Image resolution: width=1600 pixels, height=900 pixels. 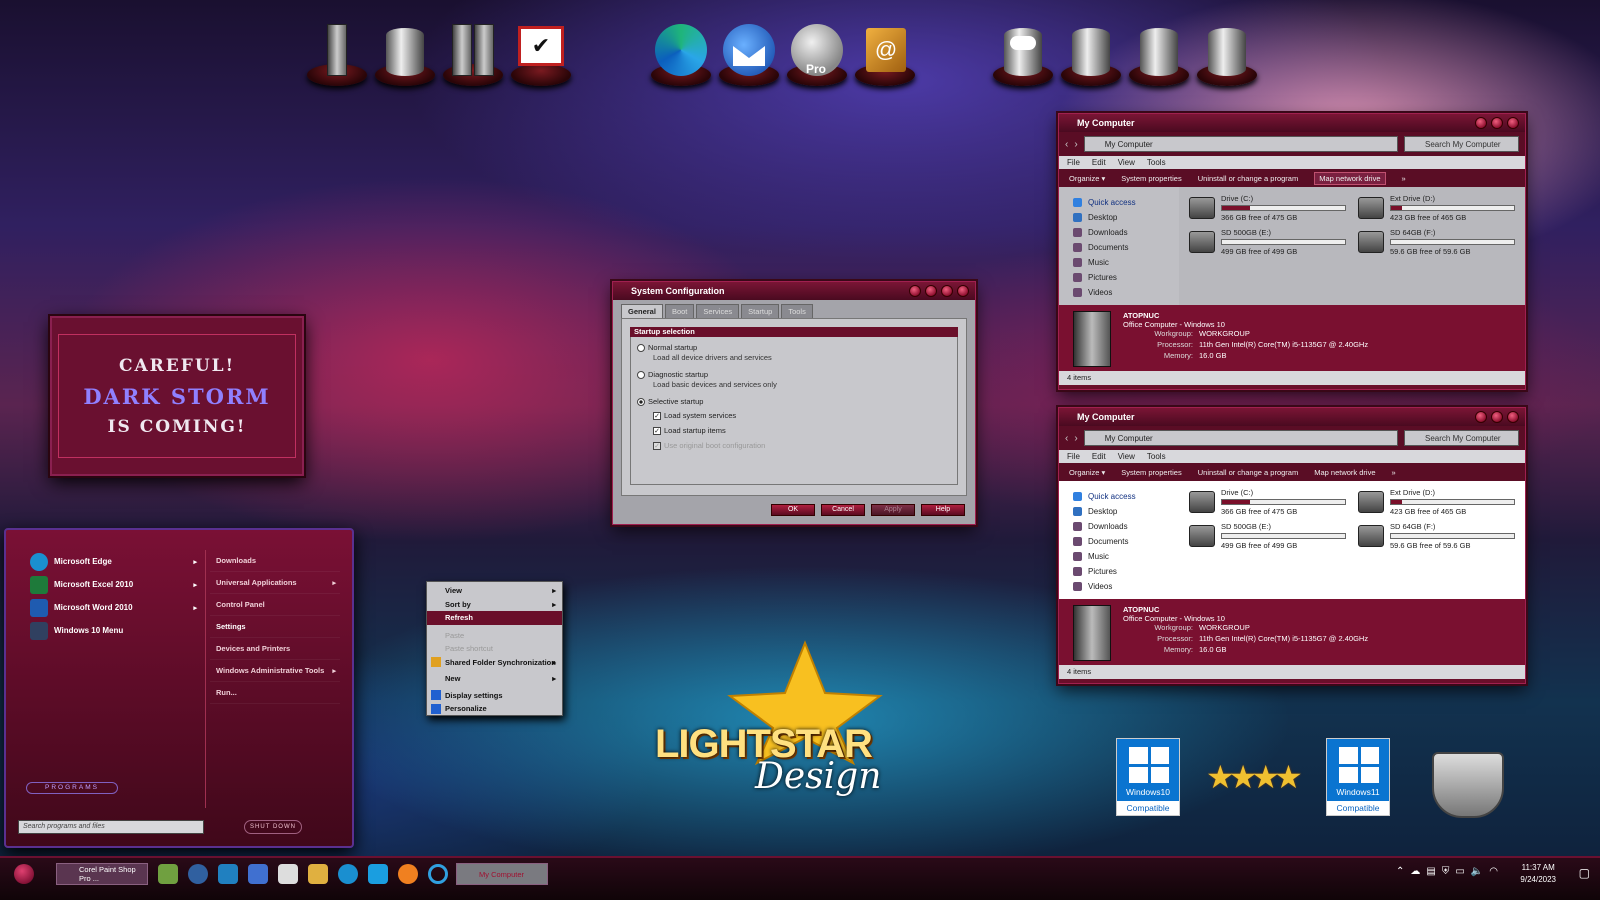 I want to click on taskbar-clock: 11:37 AM 9/24/2023, so click(x=1538, y=874).